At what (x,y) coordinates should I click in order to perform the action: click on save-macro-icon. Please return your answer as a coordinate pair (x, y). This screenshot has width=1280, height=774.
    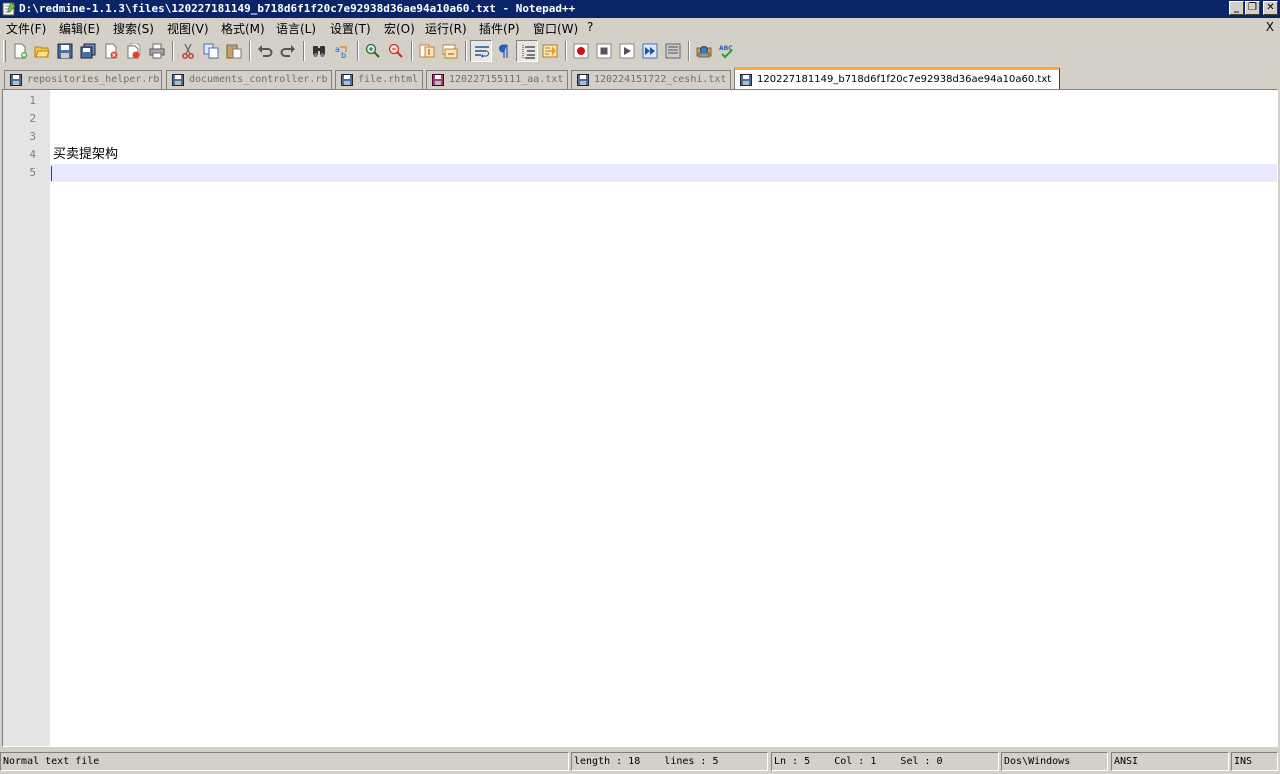
    Looking at the image, I should click on (673, 51).